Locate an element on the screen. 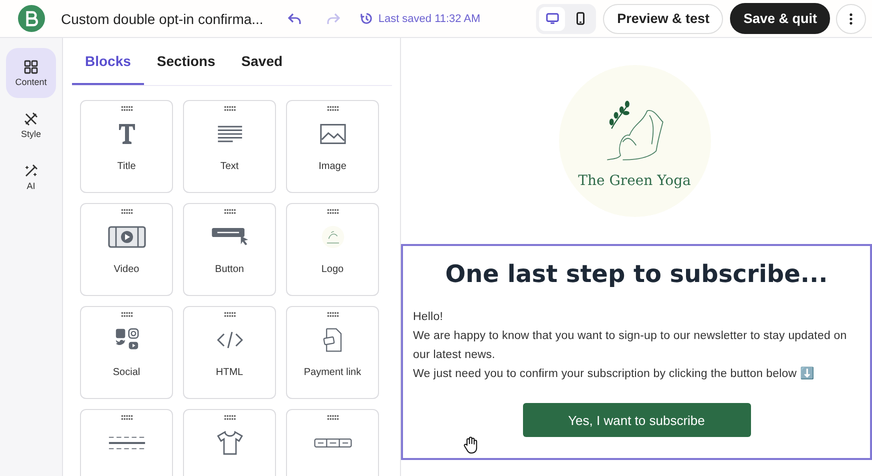 This screenshot has width=872, height=476. logo-block-card: Logo is located at coordinates (332, 249).